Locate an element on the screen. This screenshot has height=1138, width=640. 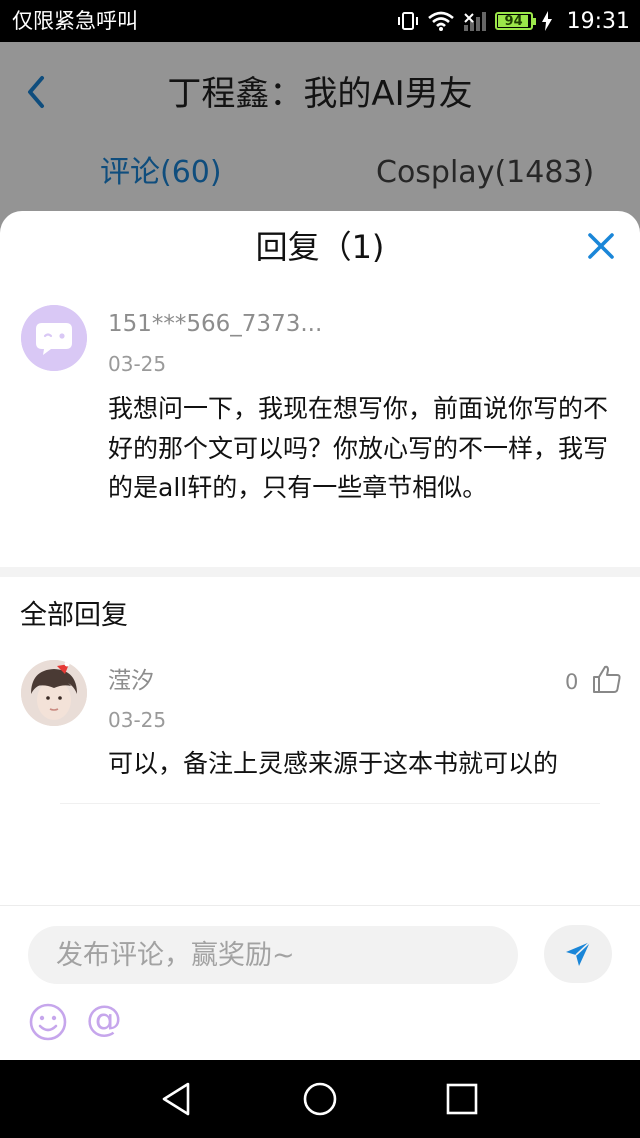
nav-home-icon is located at coordinates (320, 1099).